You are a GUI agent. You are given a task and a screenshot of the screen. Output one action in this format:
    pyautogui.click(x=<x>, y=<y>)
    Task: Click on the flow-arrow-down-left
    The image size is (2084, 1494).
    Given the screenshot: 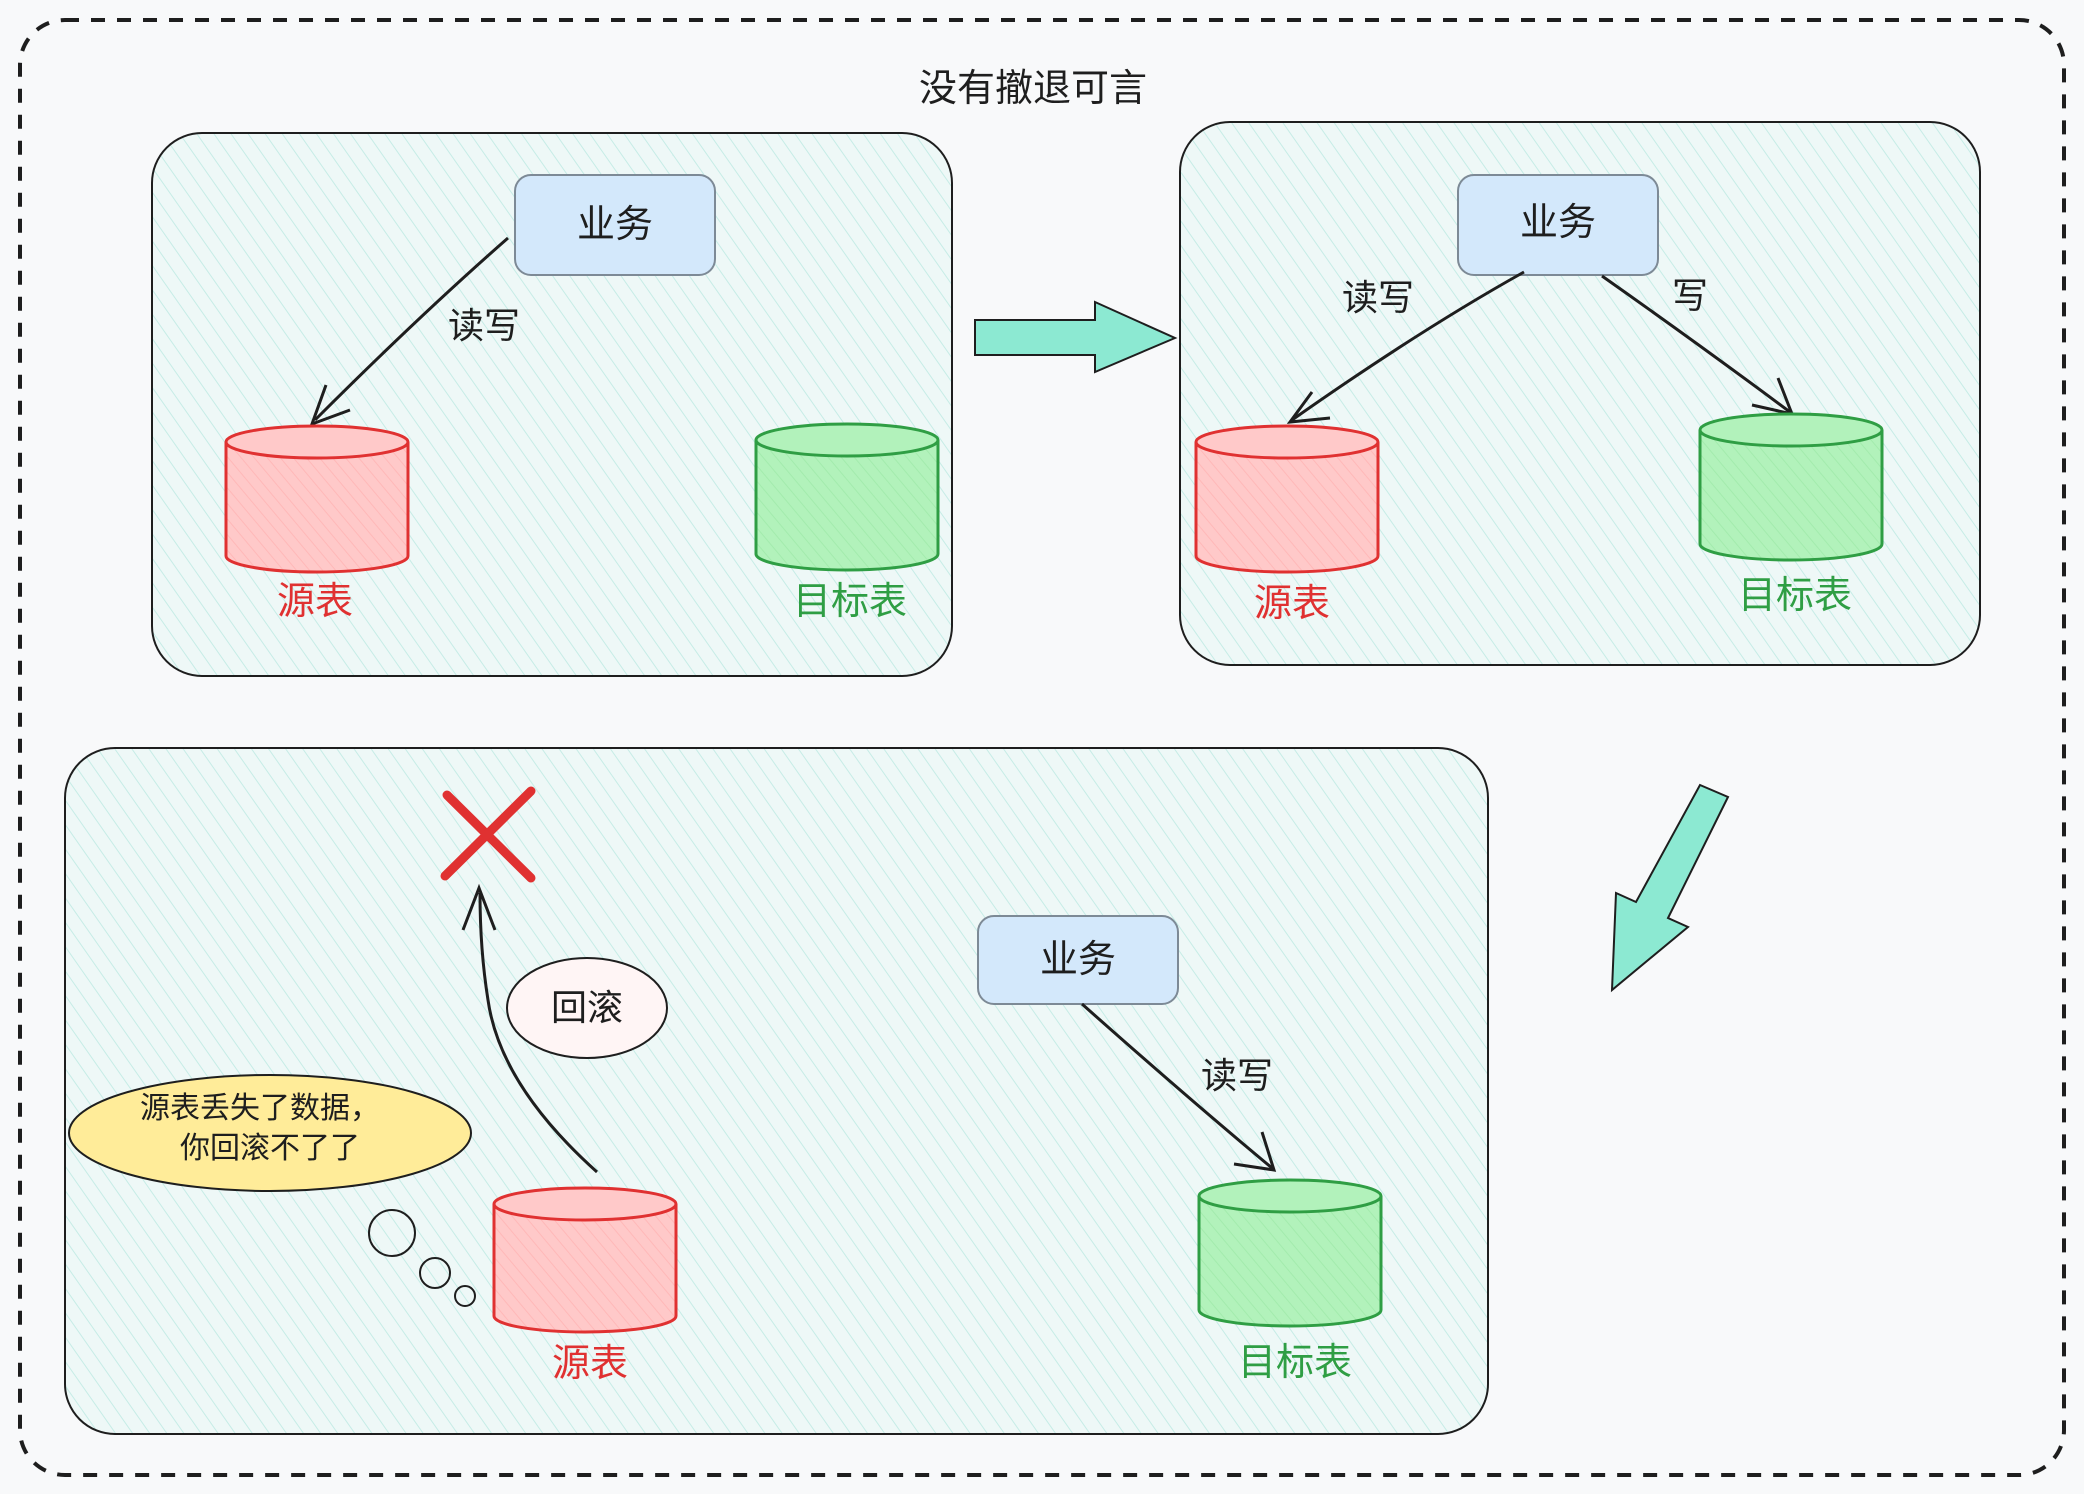 What is the action you would take?
    pyautogui.click(x=1670, y=888)
    